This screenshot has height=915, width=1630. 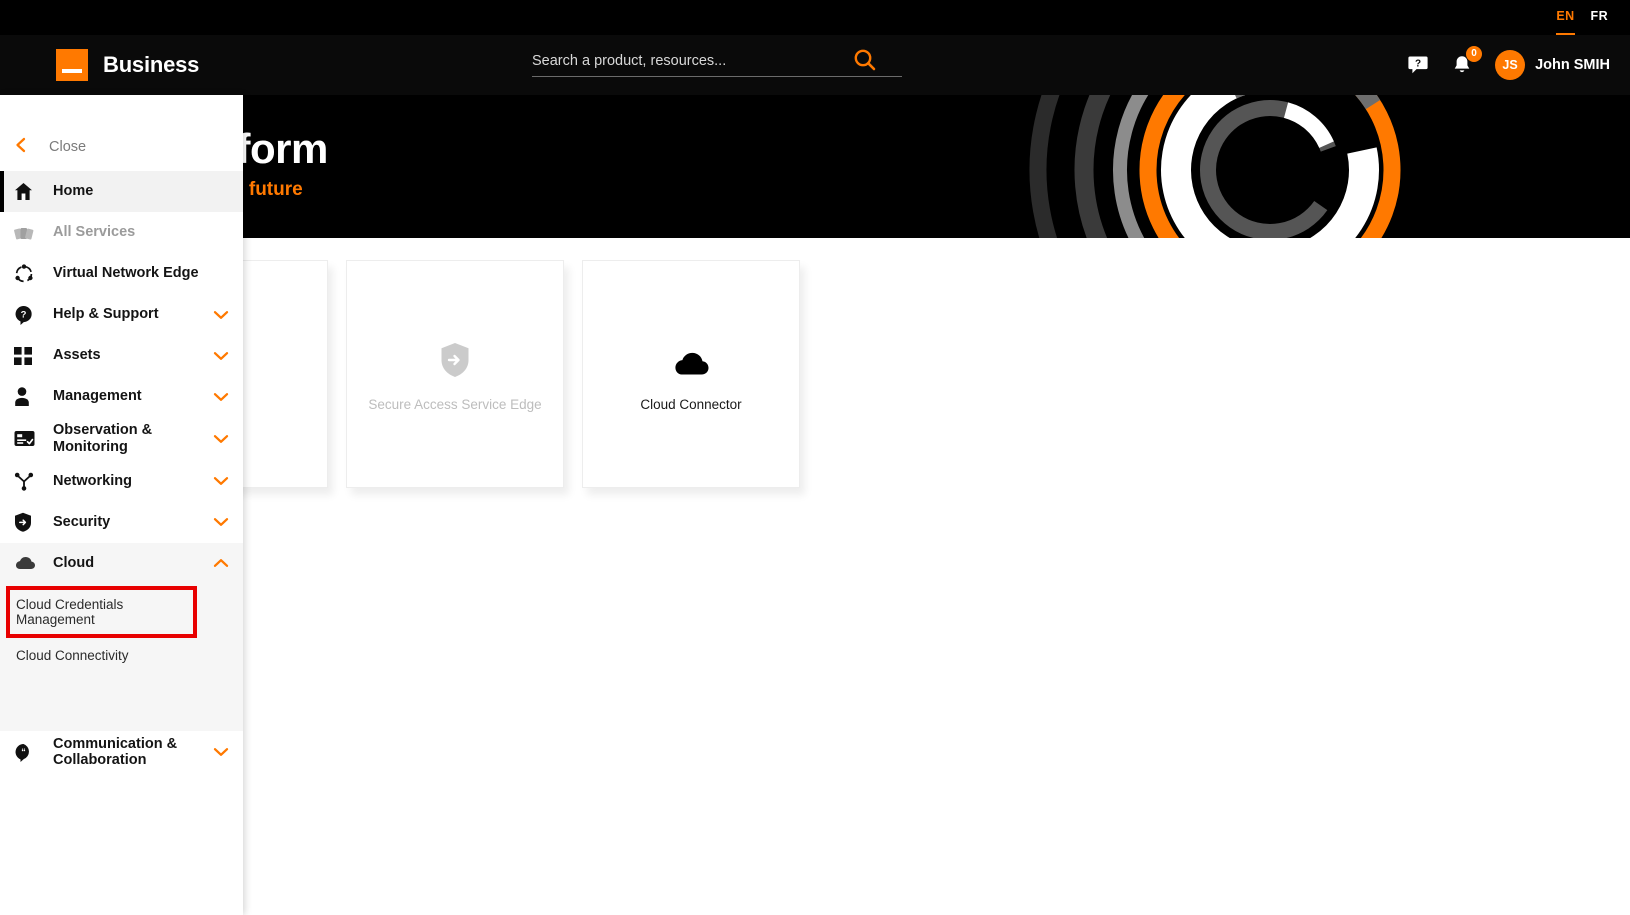 I want to click on sidebar-item-label: Assets, so click(x=77, y=355).